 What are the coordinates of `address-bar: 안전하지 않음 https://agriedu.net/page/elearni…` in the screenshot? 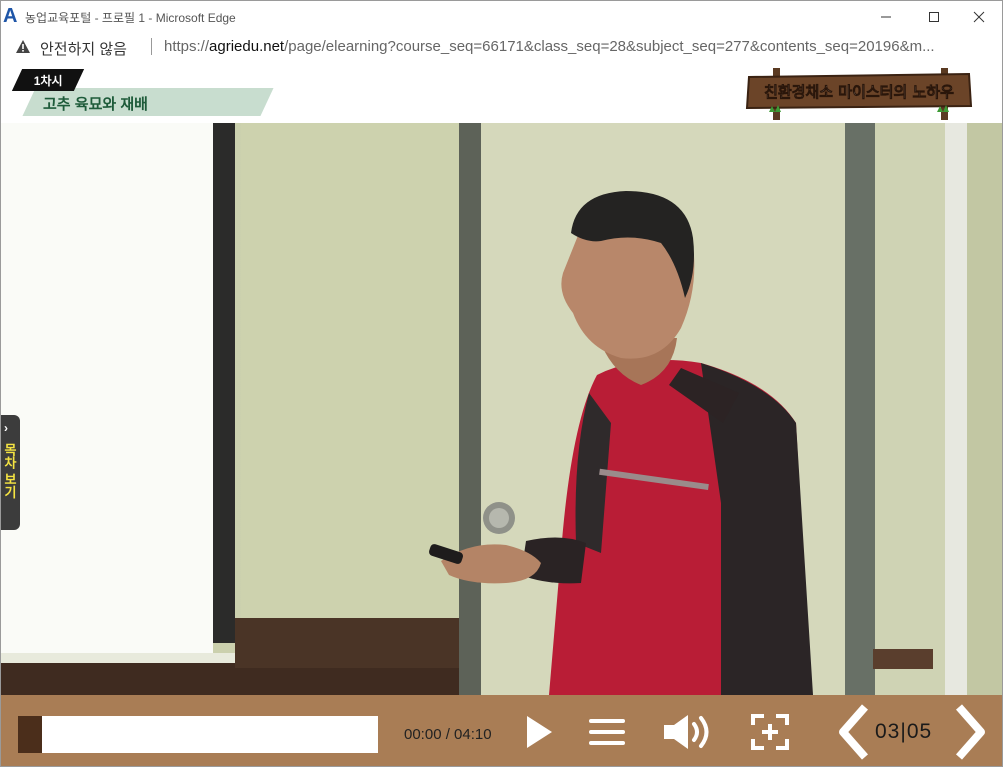 It's located at (501, 47).